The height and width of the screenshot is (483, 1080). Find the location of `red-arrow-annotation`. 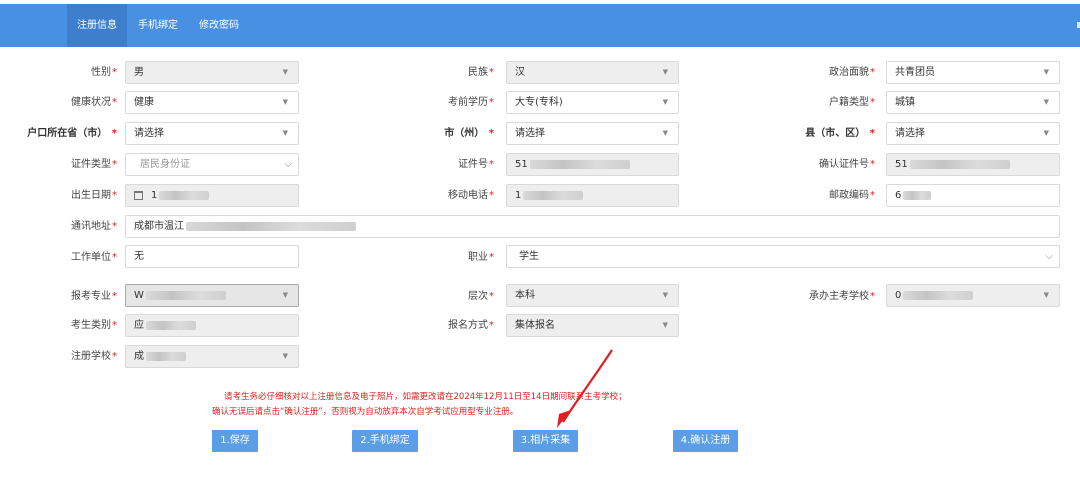

red-arrow-annotation is located at coordinates (585, 388).